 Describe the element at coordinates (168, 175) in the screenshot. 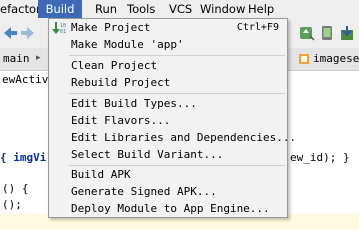

I see `build-apk-item: Build APK` at that location.